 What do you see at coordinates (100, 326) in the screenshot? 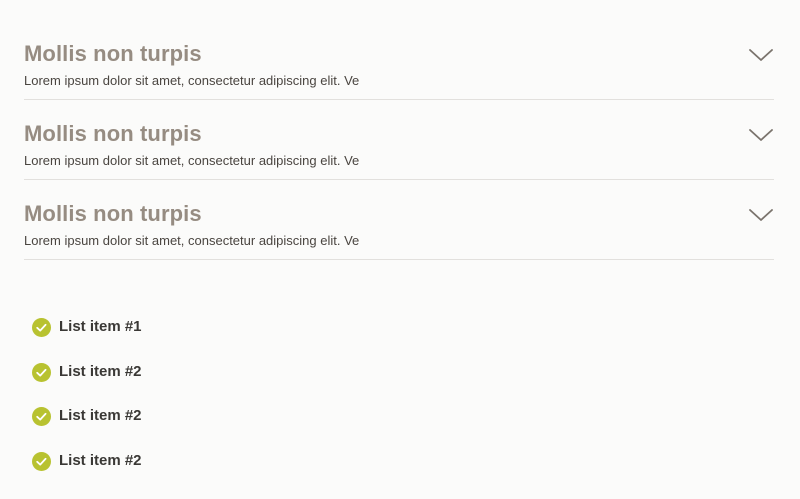
I see `list-item-label: List item #1` at bounding box center [100, 326].